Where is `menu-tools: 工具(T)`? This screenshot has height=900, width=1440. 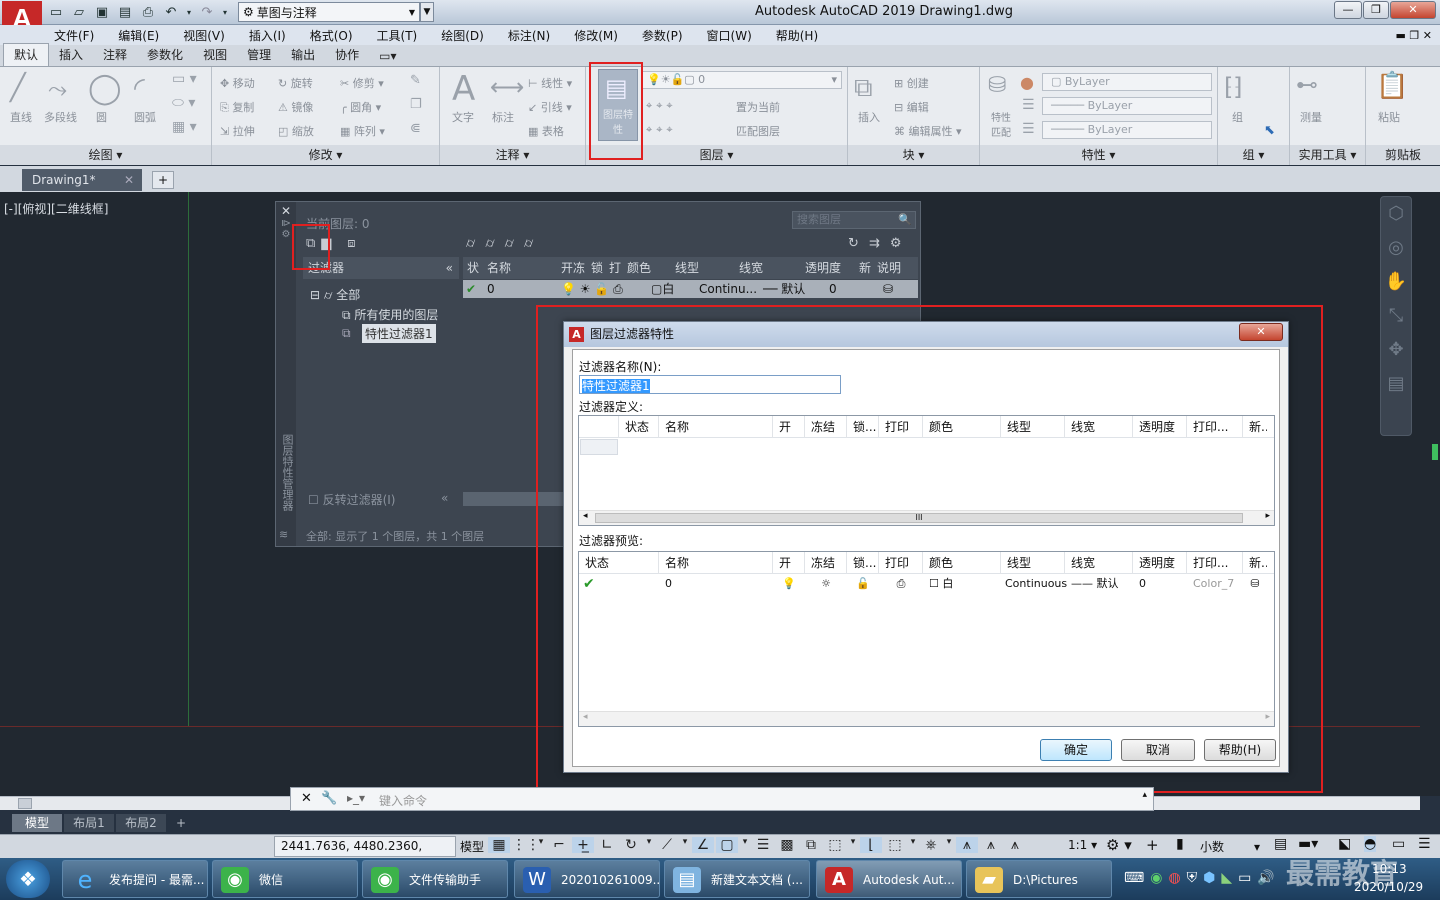
menu-tools: 工具(T) is located at coordinates (397, 35).